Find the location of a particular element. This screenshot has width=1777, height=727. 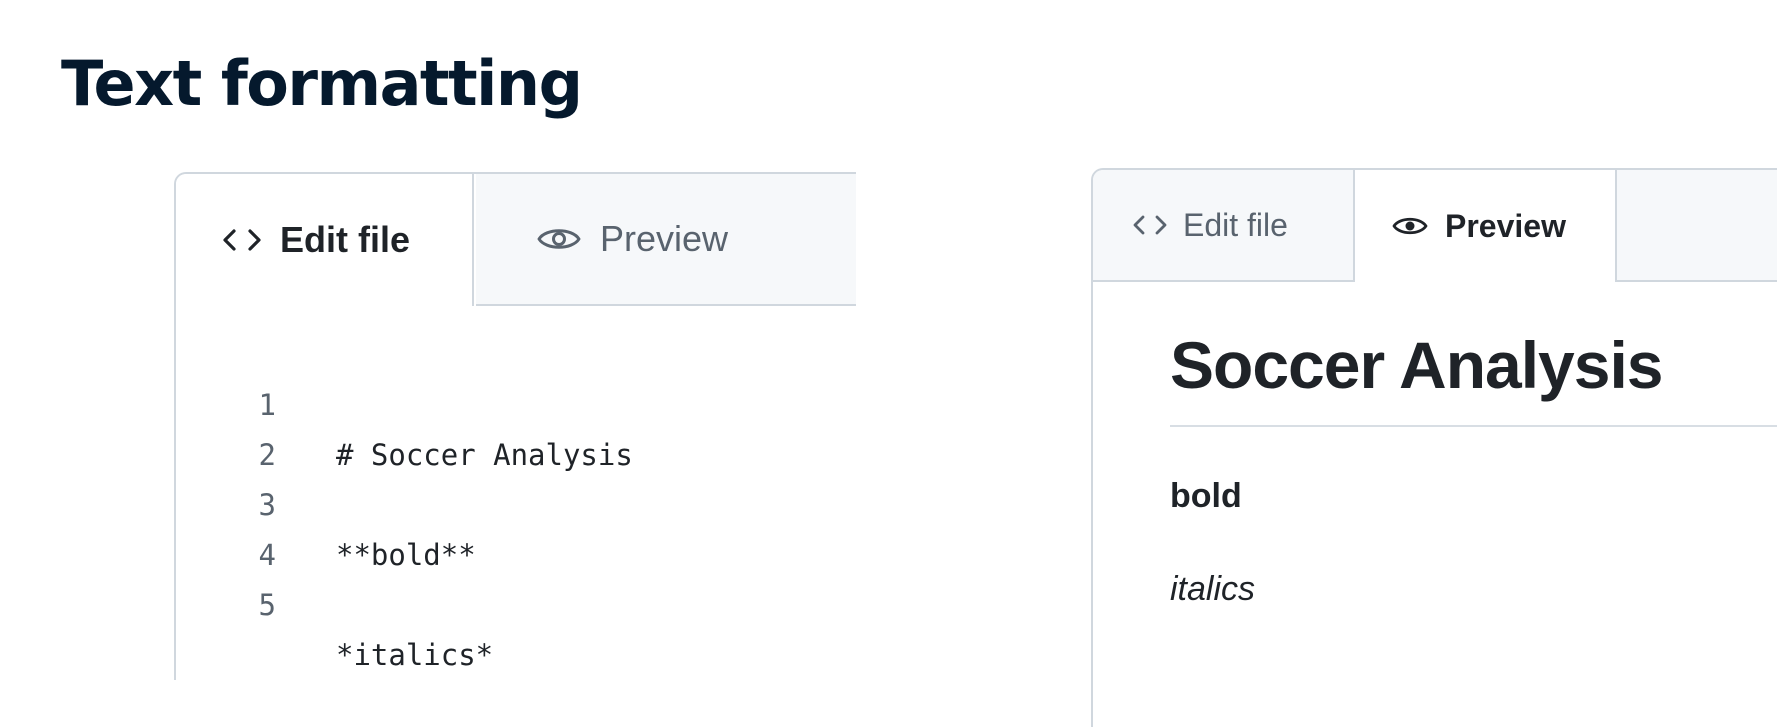

code-line: 1 # Soccer Analysis is located at coordinates (516, 401).